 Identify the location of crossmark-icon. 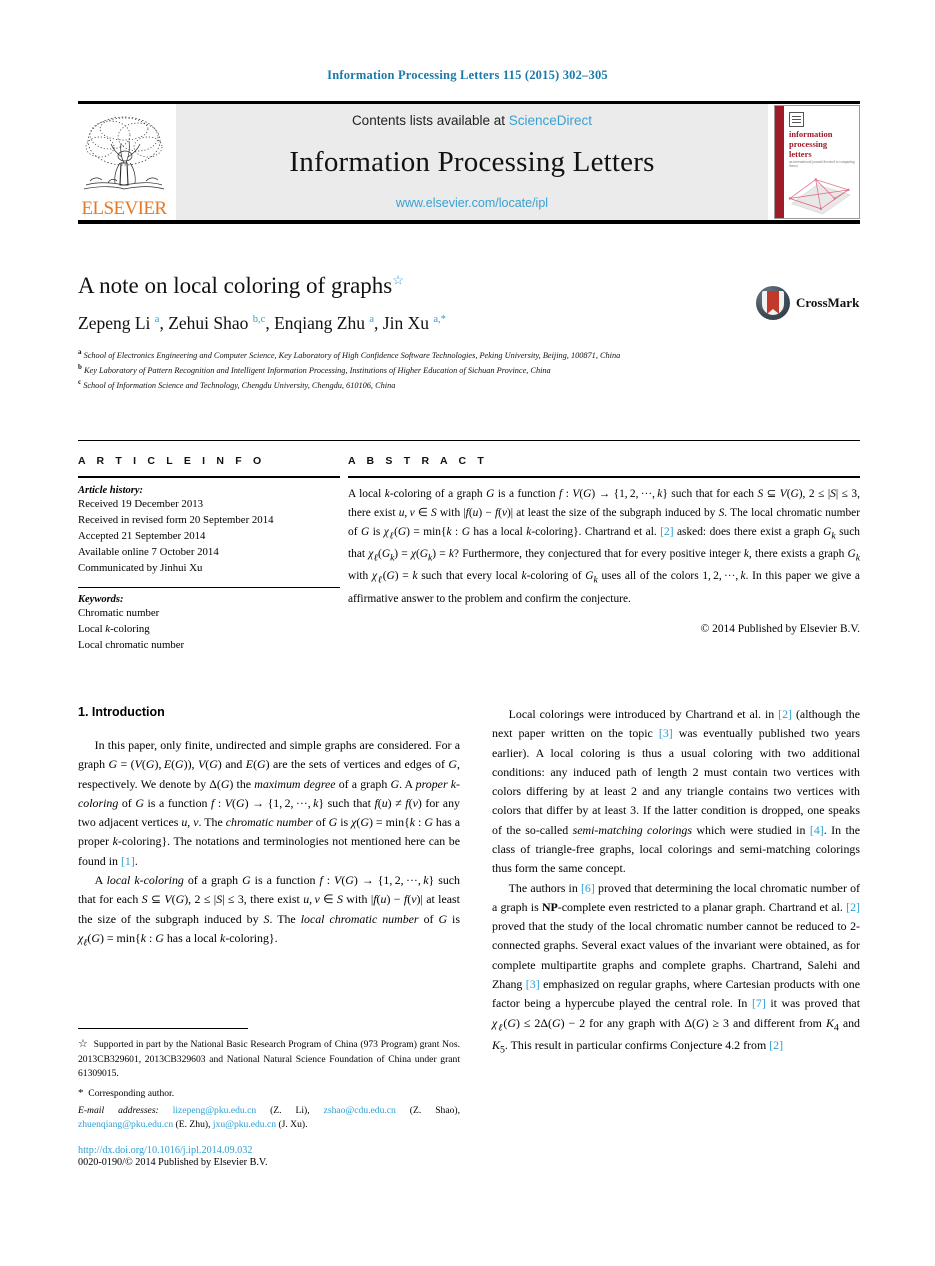
(773, 303).